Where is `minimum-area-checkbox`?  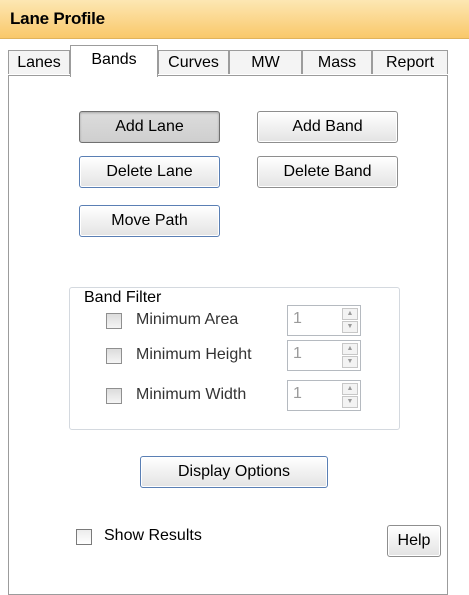 minimum-area-checkbox is located at coordinates (114, 321).